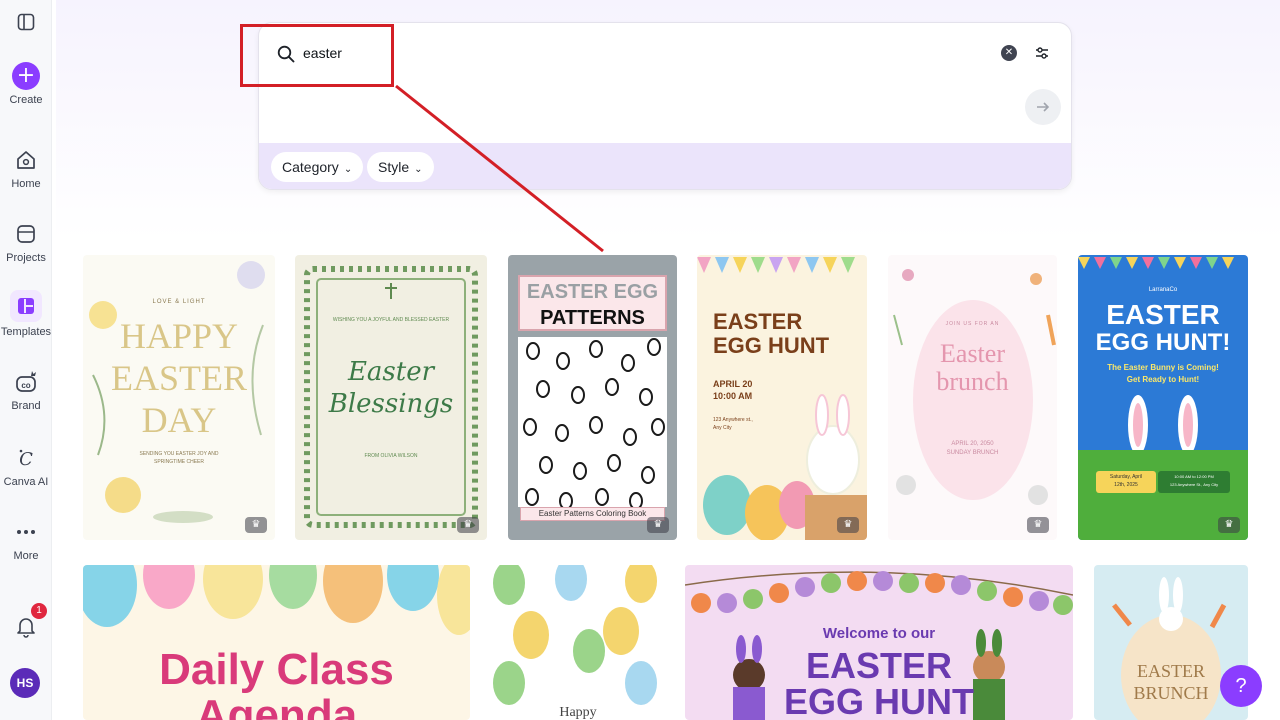 This screenshot has height=720, width=1280. I want to click on template-text: LarranaCo, so click(1163, 290).